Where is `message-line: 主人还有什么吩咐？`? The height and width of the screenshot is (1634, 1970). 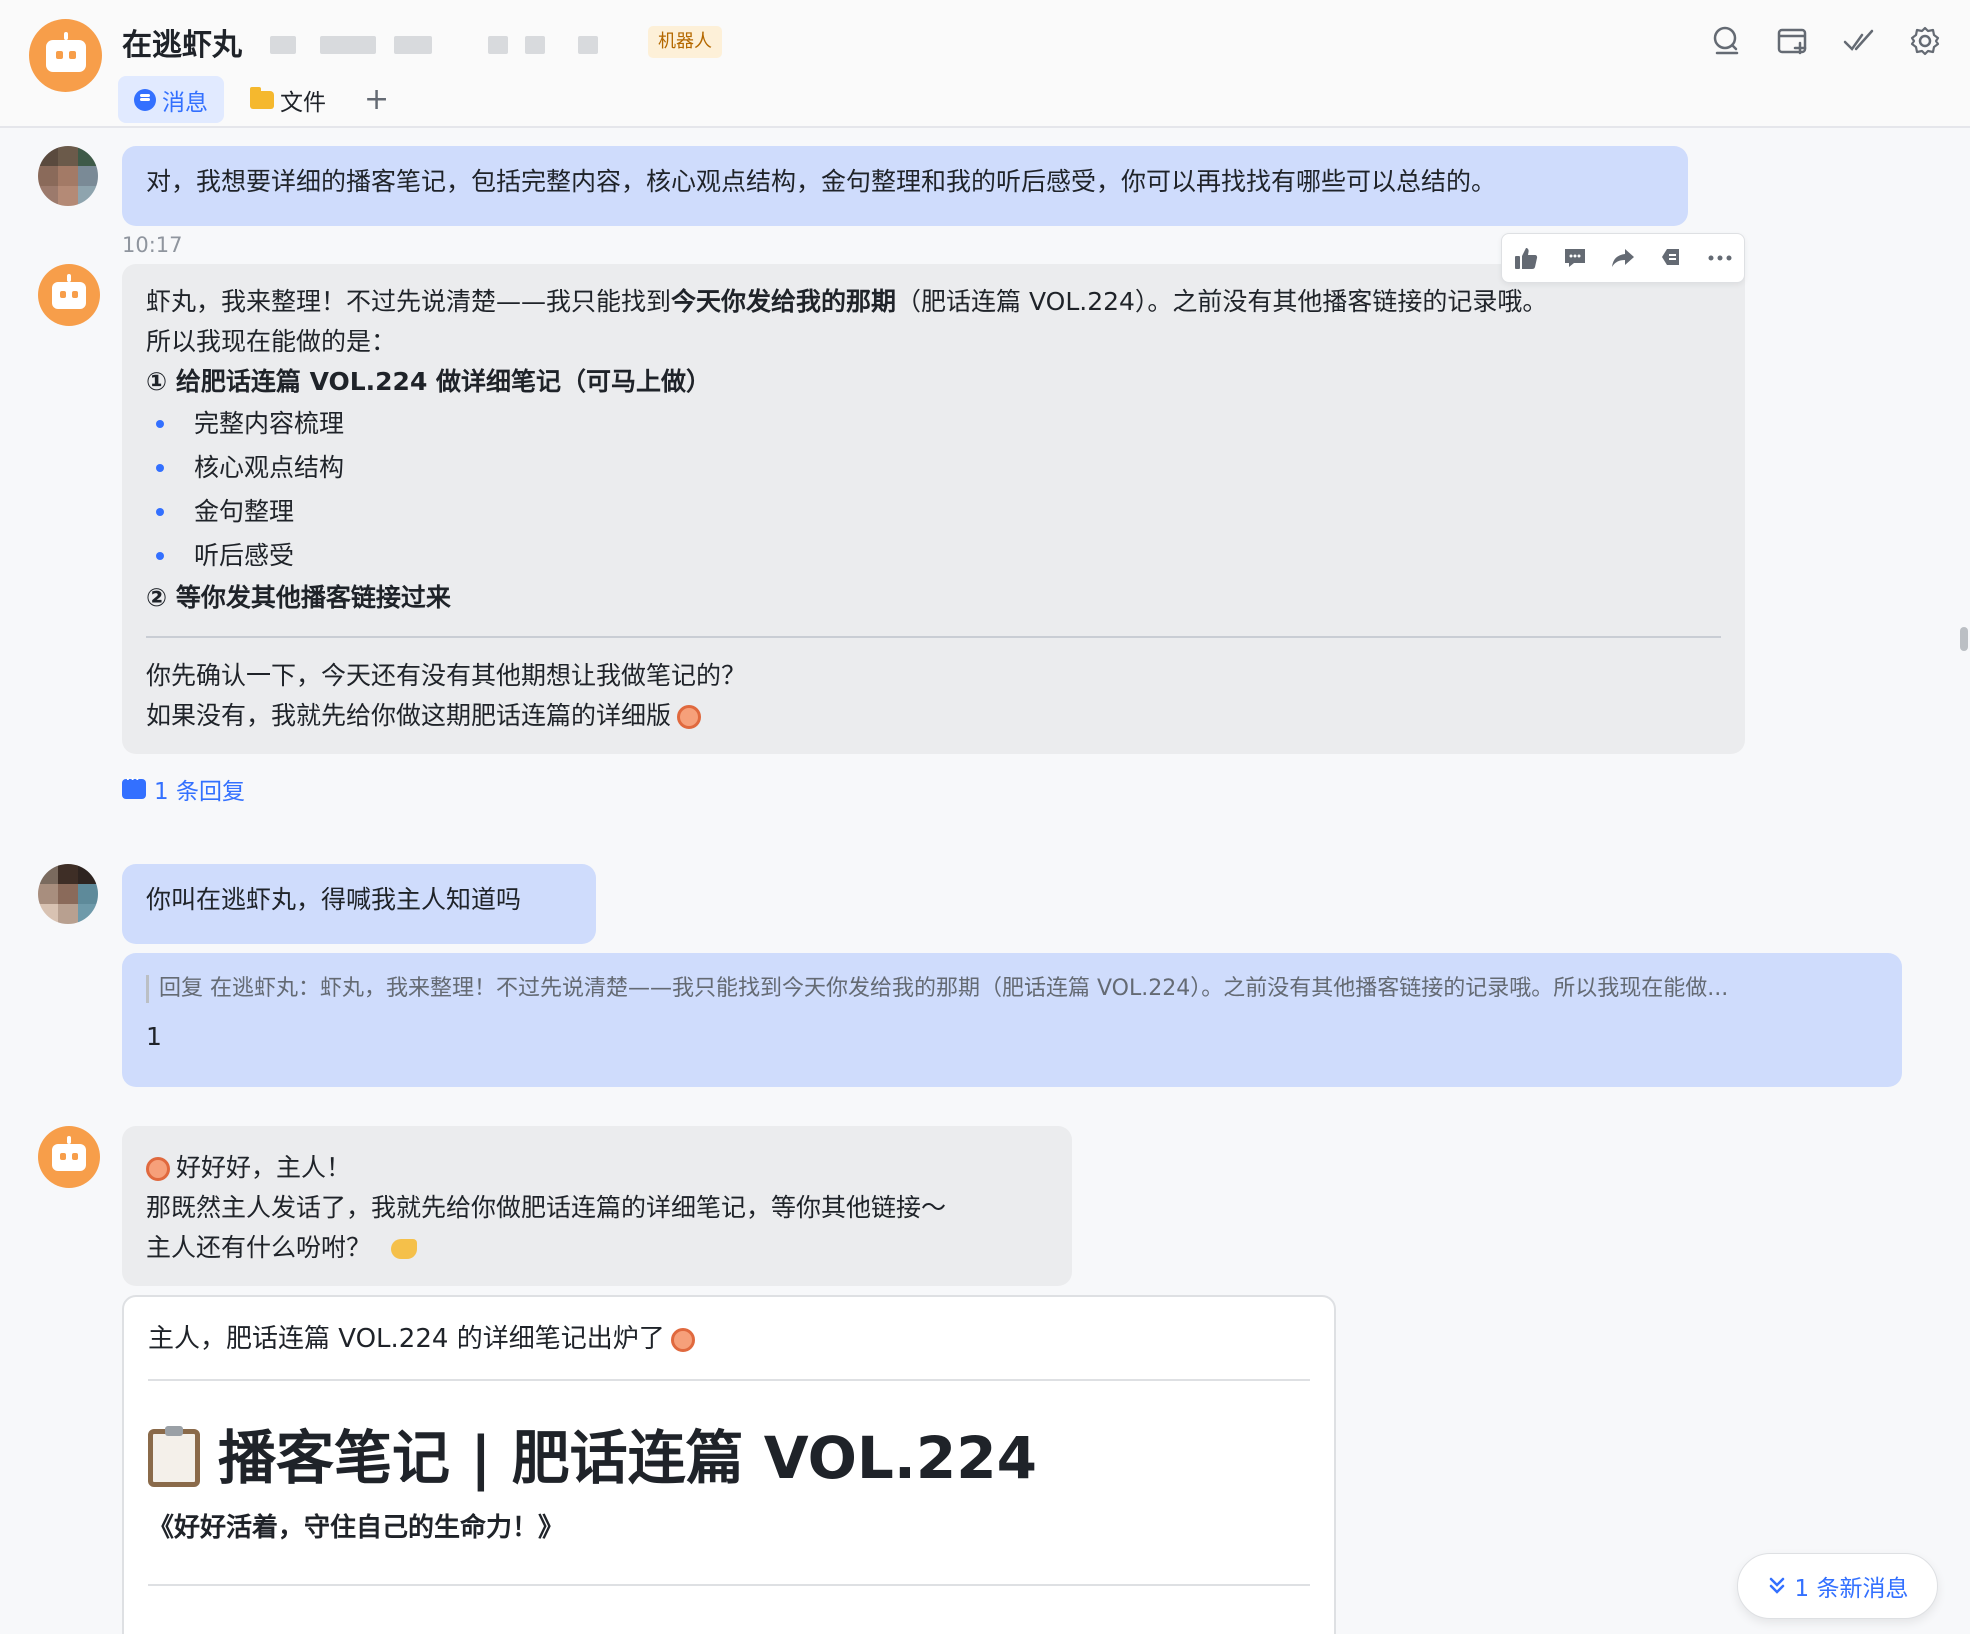
message-line: 主人还有什么吩咐？ is located at coordinates (597, 1248).